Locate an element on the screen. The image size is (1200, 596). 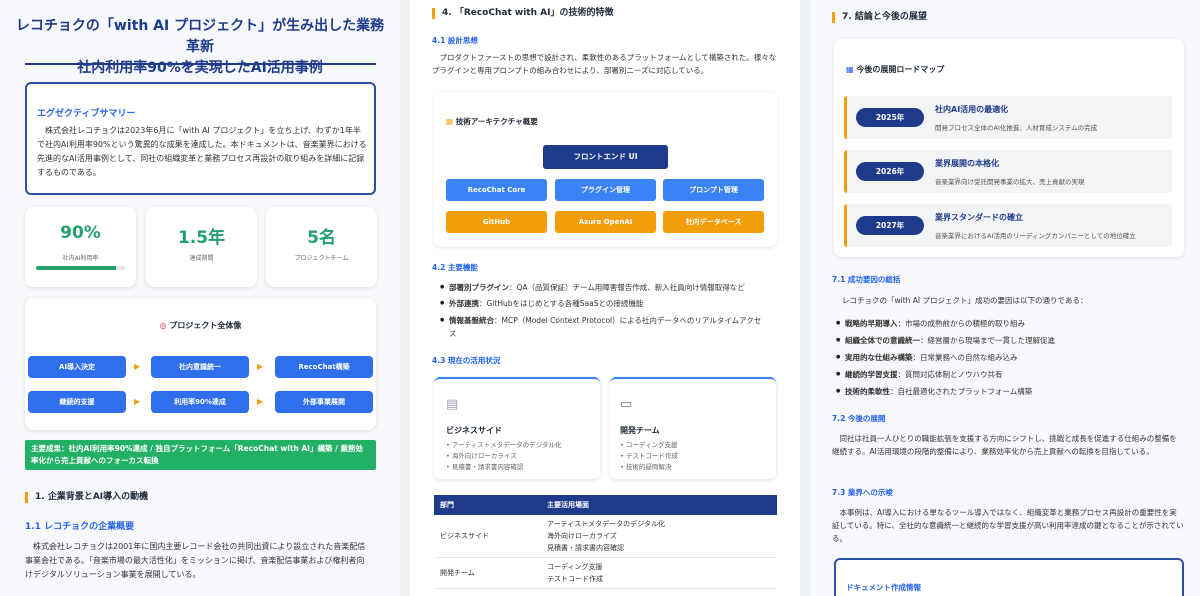
subsection-heading: 4.1 設計思想 is located at coordinates (455, 40).